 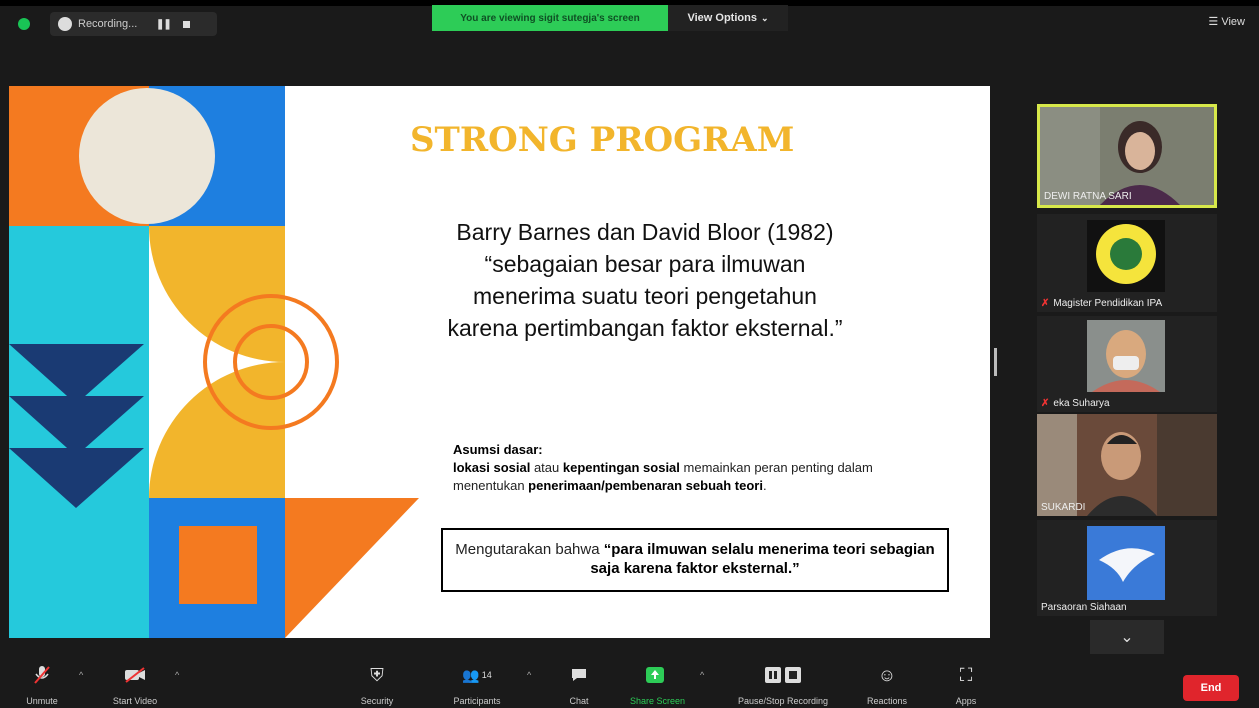 What do you see at coordinates (477, 684) in the screenshot?
I see `participants-button: 👥 14 Participants` at bounding box center [477, 684].